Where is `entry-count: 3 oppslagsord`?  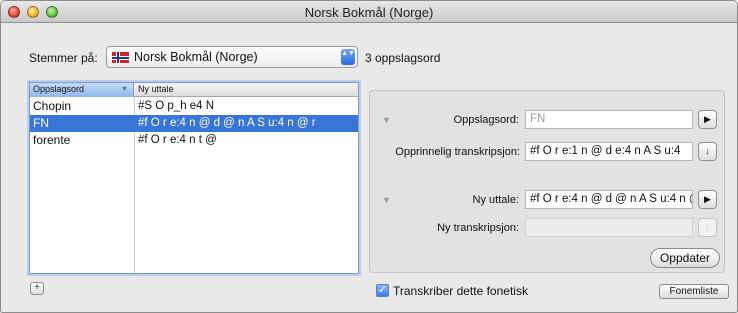
entry-count: 3 oppslagsord is located at coordinates (403, 58).